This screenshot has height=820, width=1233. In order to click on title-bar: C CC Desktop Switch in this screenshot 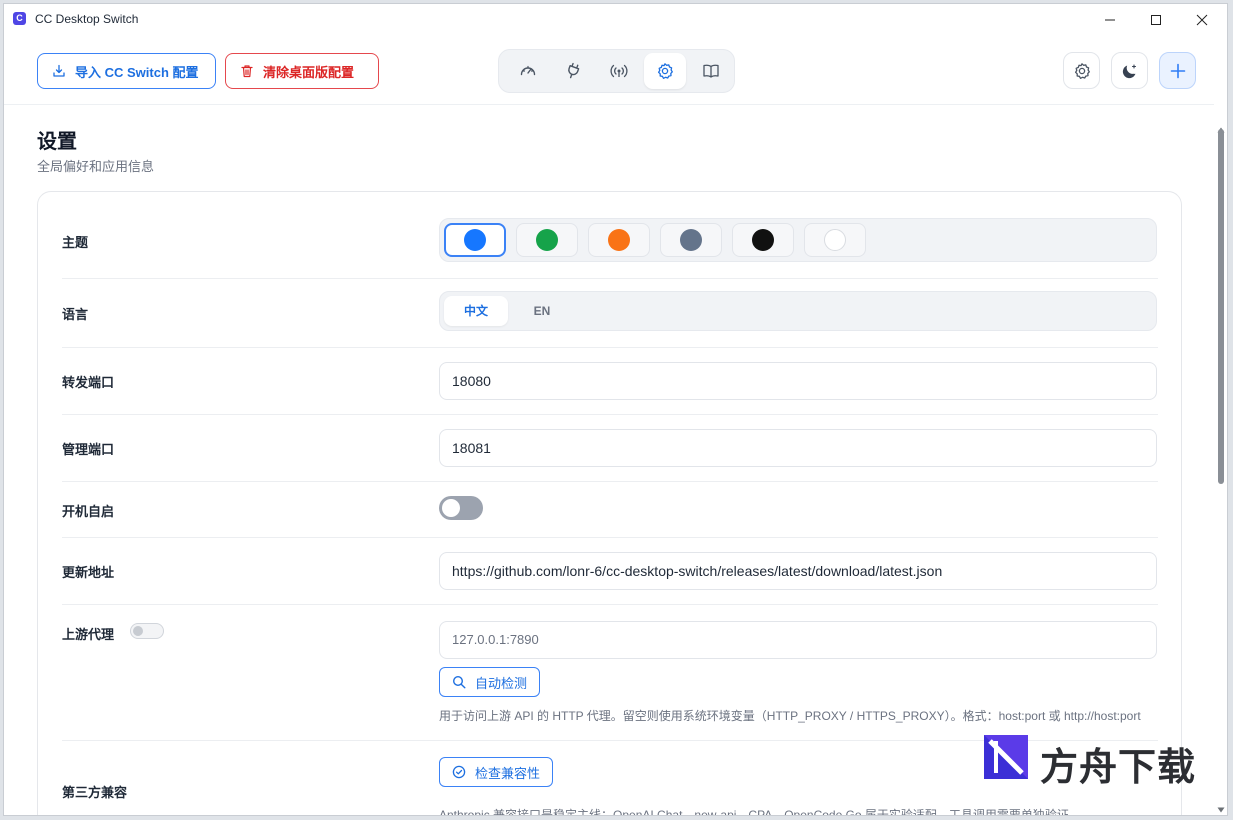, I will do `click(615, 19)`.